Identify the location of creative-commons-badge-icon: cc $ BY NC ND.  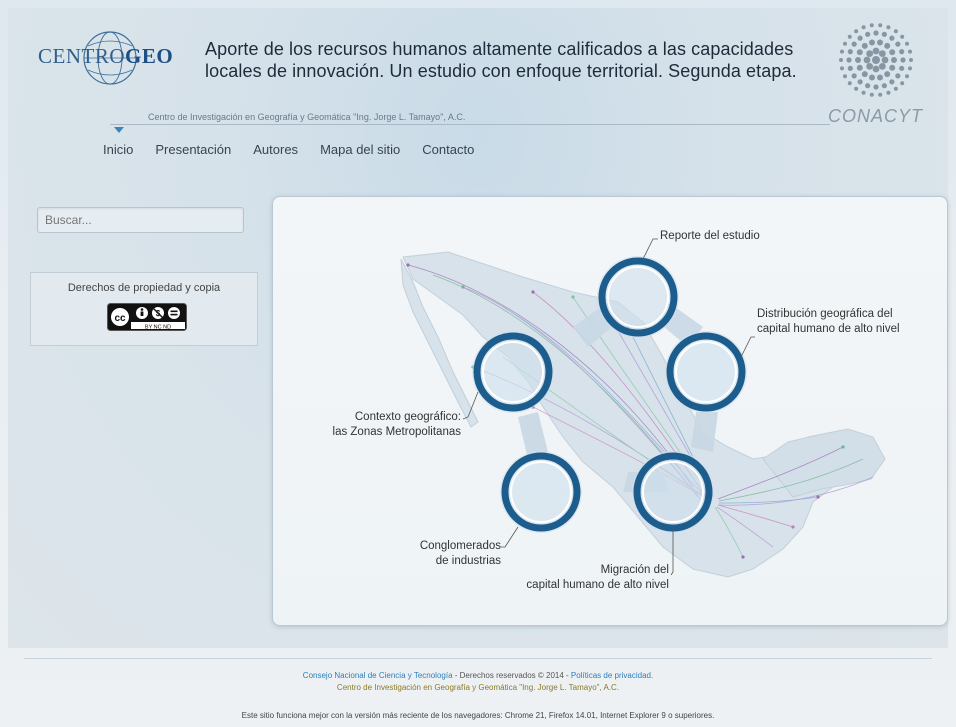
(147, 317).